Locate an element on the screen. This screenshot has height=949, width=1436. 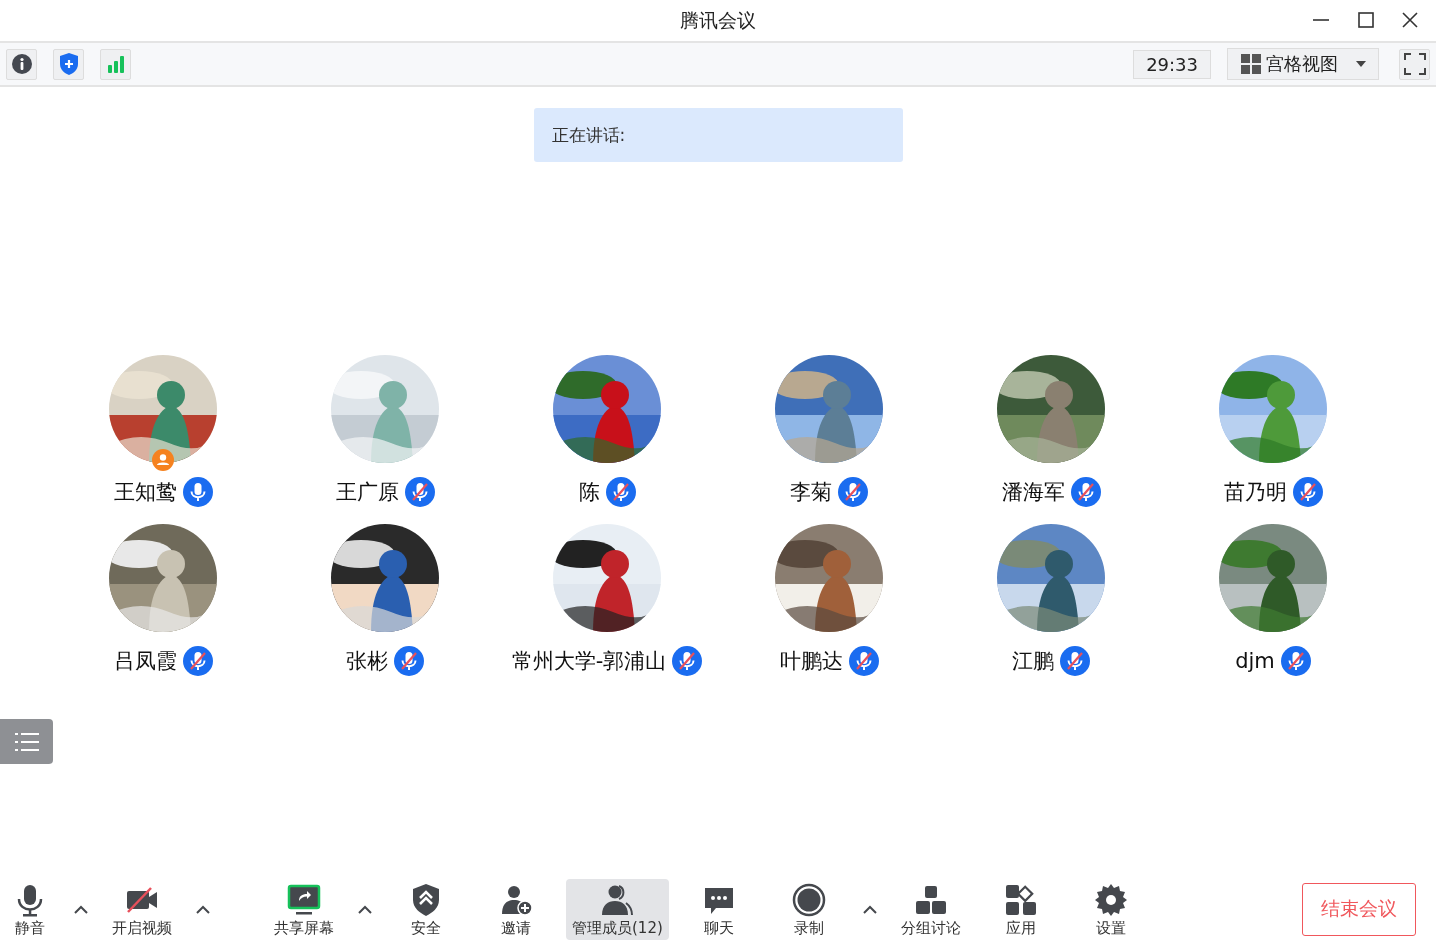
participant-name: 潘海军 is located at coordinates (1033, 492).